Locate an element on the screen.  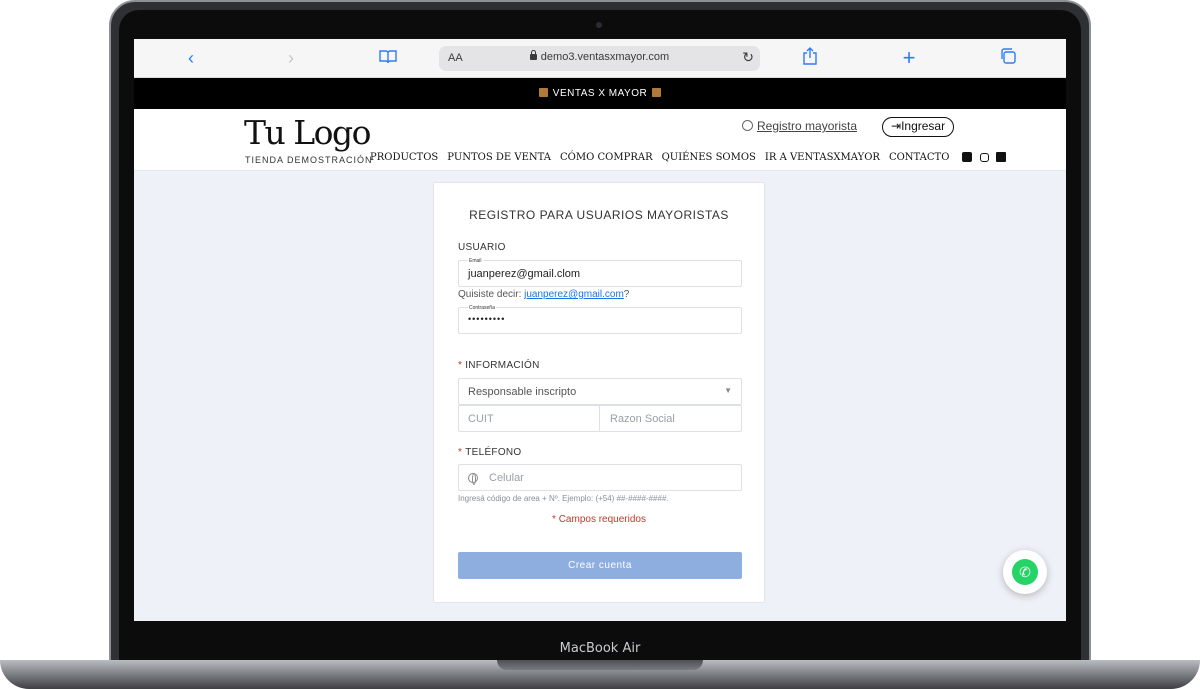
promo-text: VENTAS X MAYOR is located at coordinates (600, 93).